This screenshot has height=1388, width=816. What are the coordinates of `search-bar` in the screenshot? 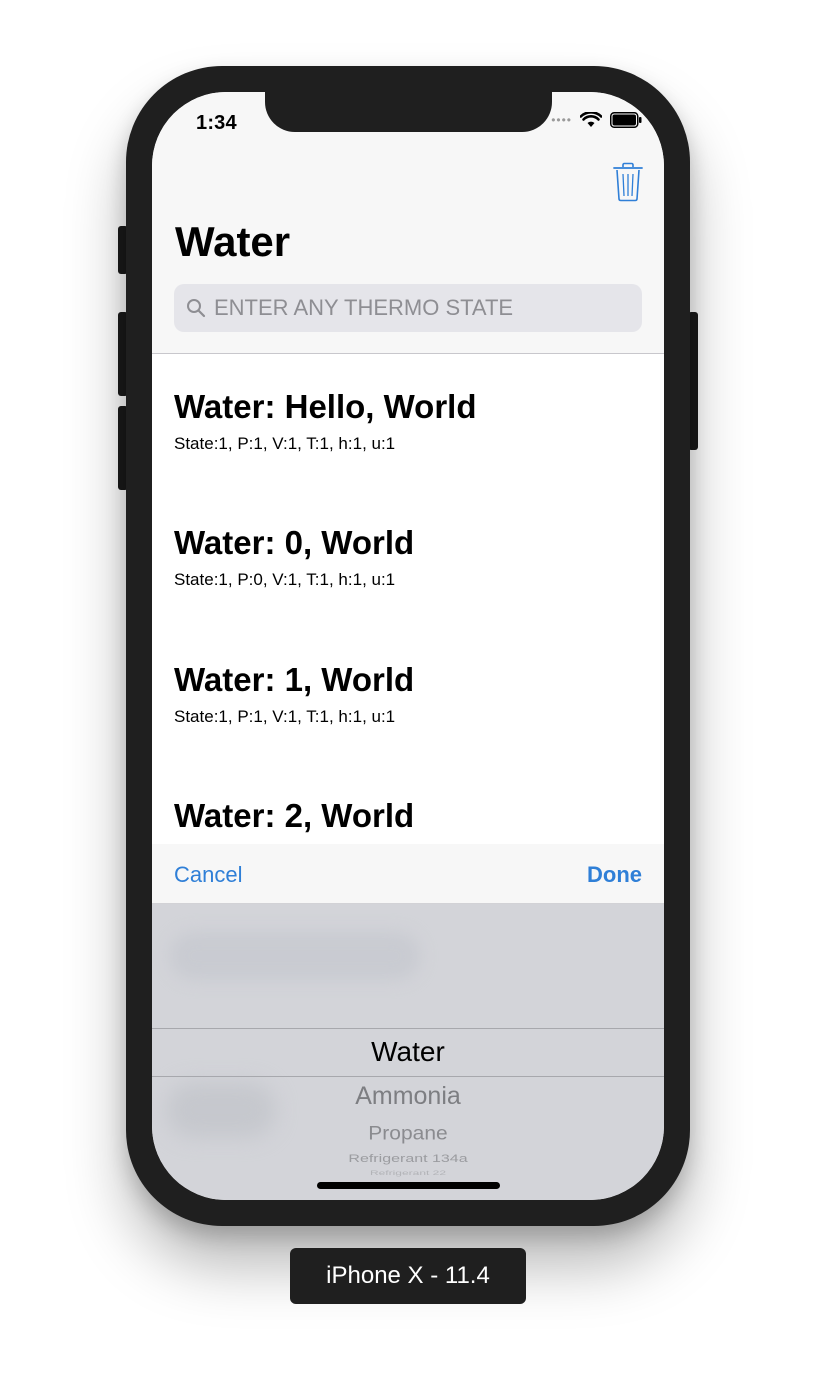 It's located at (408, 308).